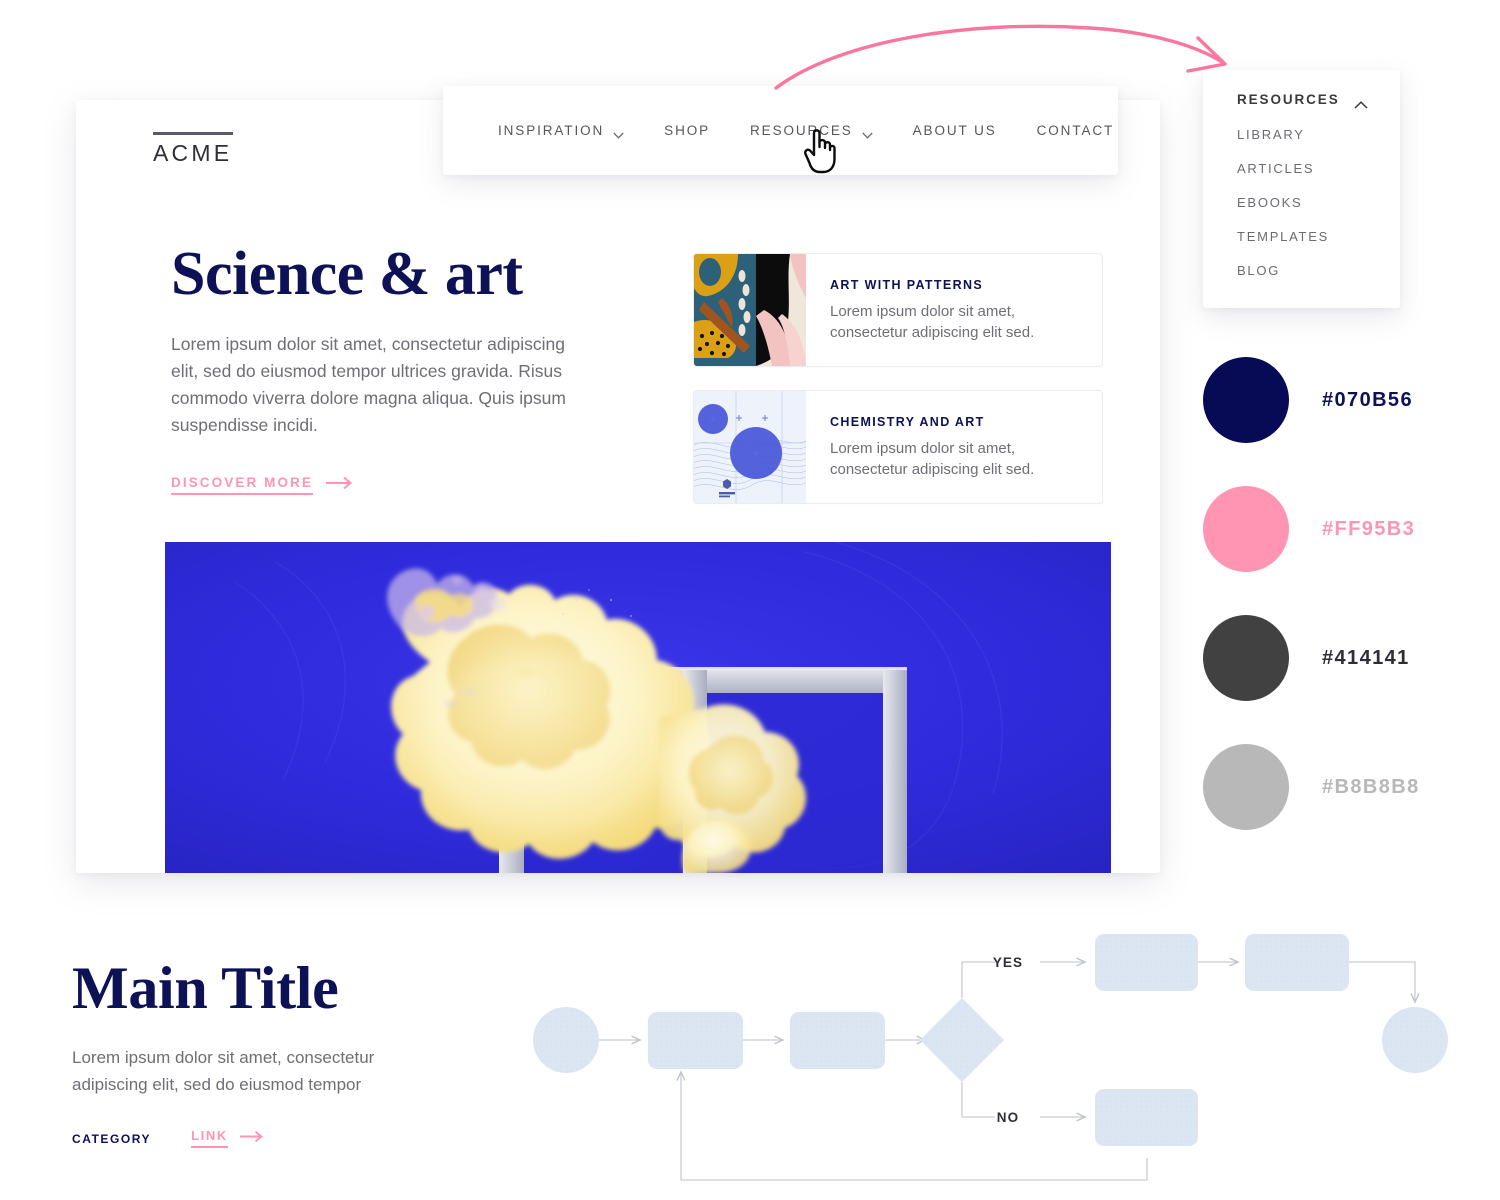 This screenshot has height=1200, width=1500. Describe the element at coordinates (1008, 962) in the screenshot. I see `flow-edge-label-yes: YES` at that location.